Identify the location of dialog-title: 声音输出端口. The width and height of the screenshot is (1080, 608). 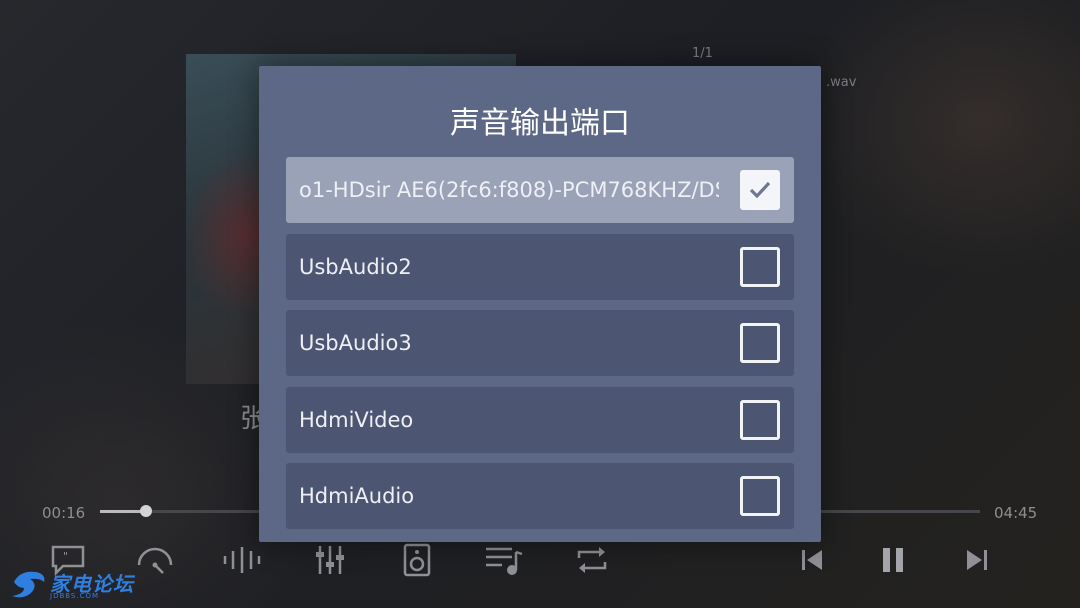
(540, 123).